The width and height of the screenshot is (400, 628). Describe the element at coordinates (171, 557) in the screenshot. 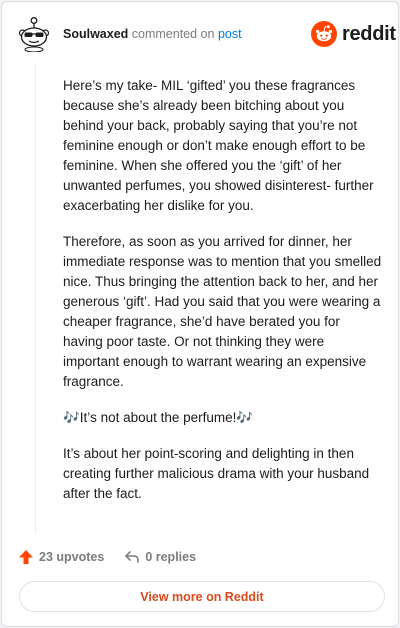

I see `reply-count: 0 replies` at that location.